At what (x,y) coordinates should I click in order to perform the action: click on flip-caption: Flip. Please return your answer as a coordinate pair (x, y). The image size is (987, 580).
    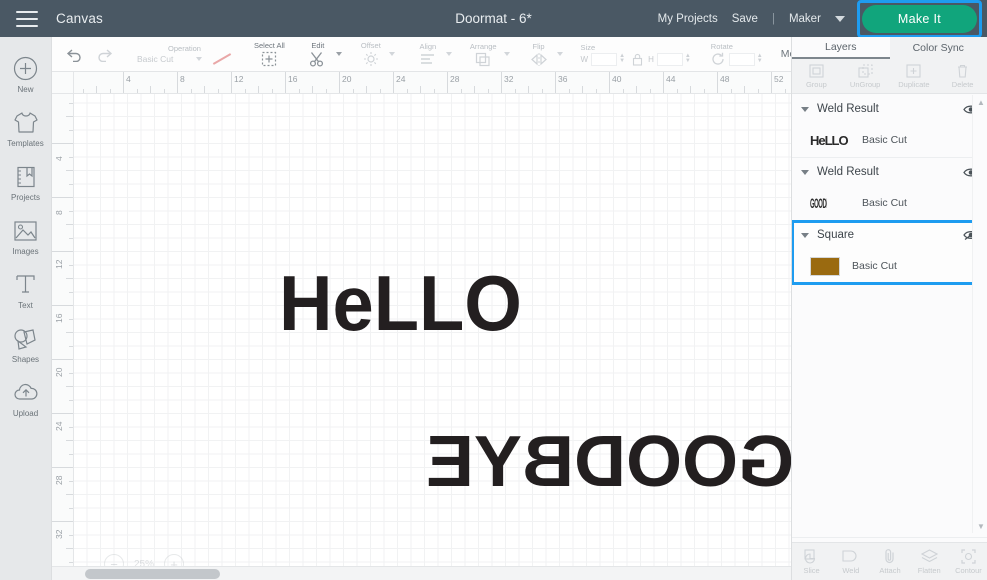
    Looking at the image, I should click on (538, 46).